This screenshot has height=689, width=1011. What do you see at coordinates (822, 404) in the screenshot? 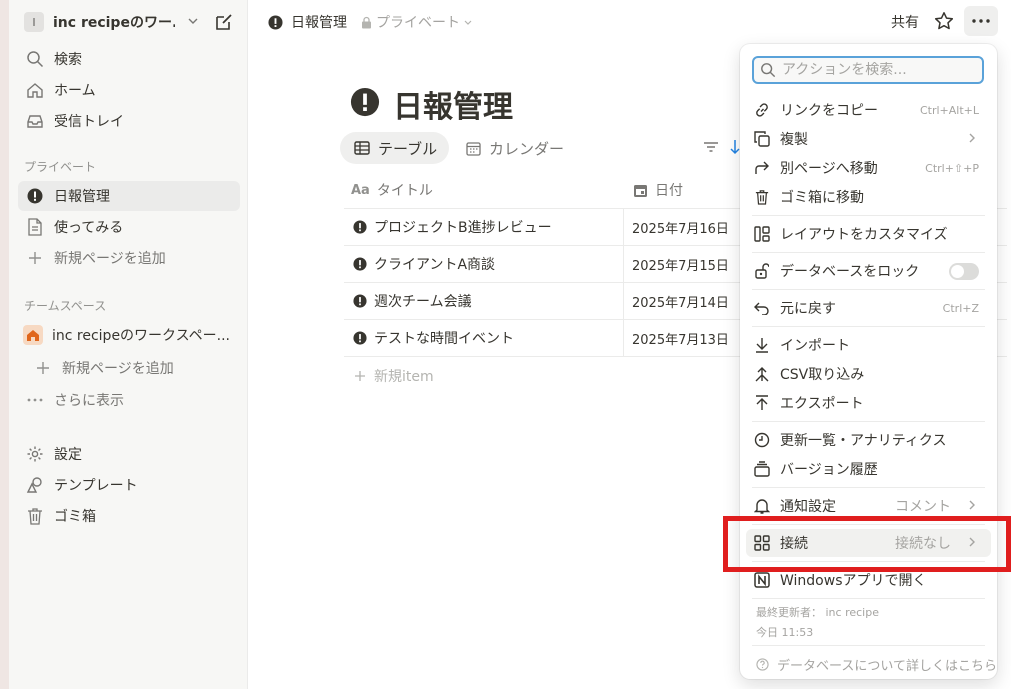
I see `menu-item-label: エクスポート` at bounding box center [822, 404].